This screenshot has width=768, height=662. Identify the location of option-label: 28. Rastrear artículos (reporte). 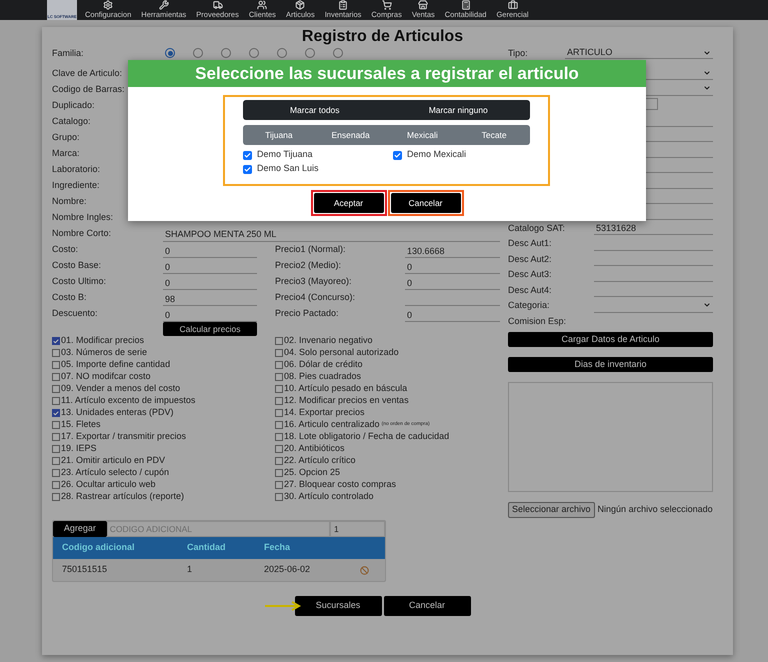
(122, 497).